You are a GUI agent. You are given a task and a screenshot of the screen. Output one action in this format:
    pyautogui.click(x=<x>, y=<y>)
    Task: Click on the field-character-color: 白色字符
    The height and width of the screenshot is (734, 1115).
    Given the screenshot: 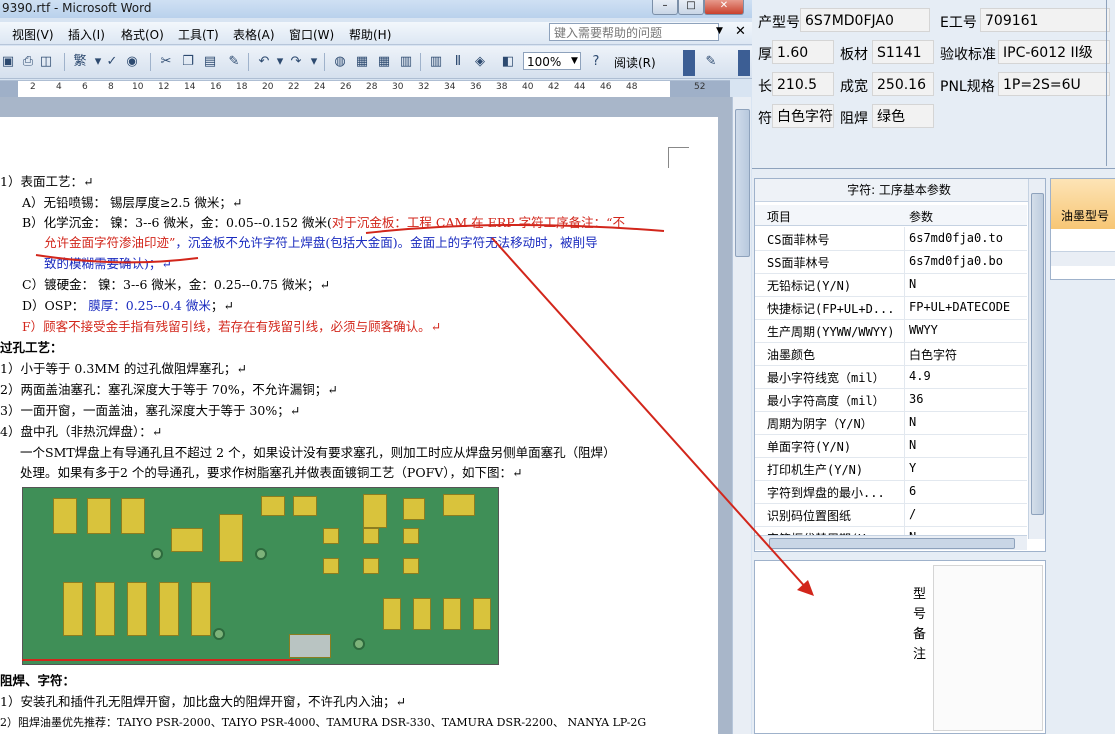 What is the action you would take?
    pyautogui.click(x=803, y=116)
    